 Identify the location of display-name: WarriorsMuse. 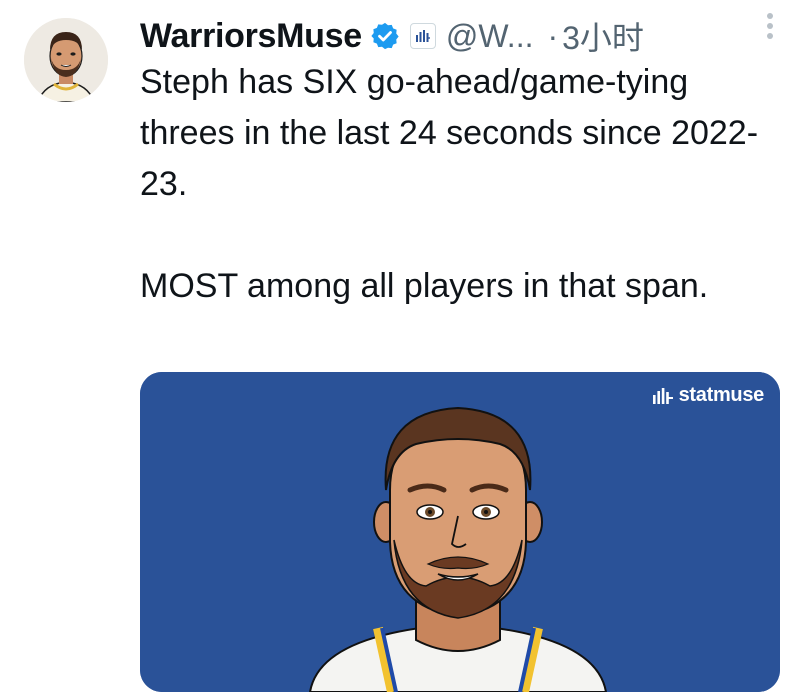
(251, 36).